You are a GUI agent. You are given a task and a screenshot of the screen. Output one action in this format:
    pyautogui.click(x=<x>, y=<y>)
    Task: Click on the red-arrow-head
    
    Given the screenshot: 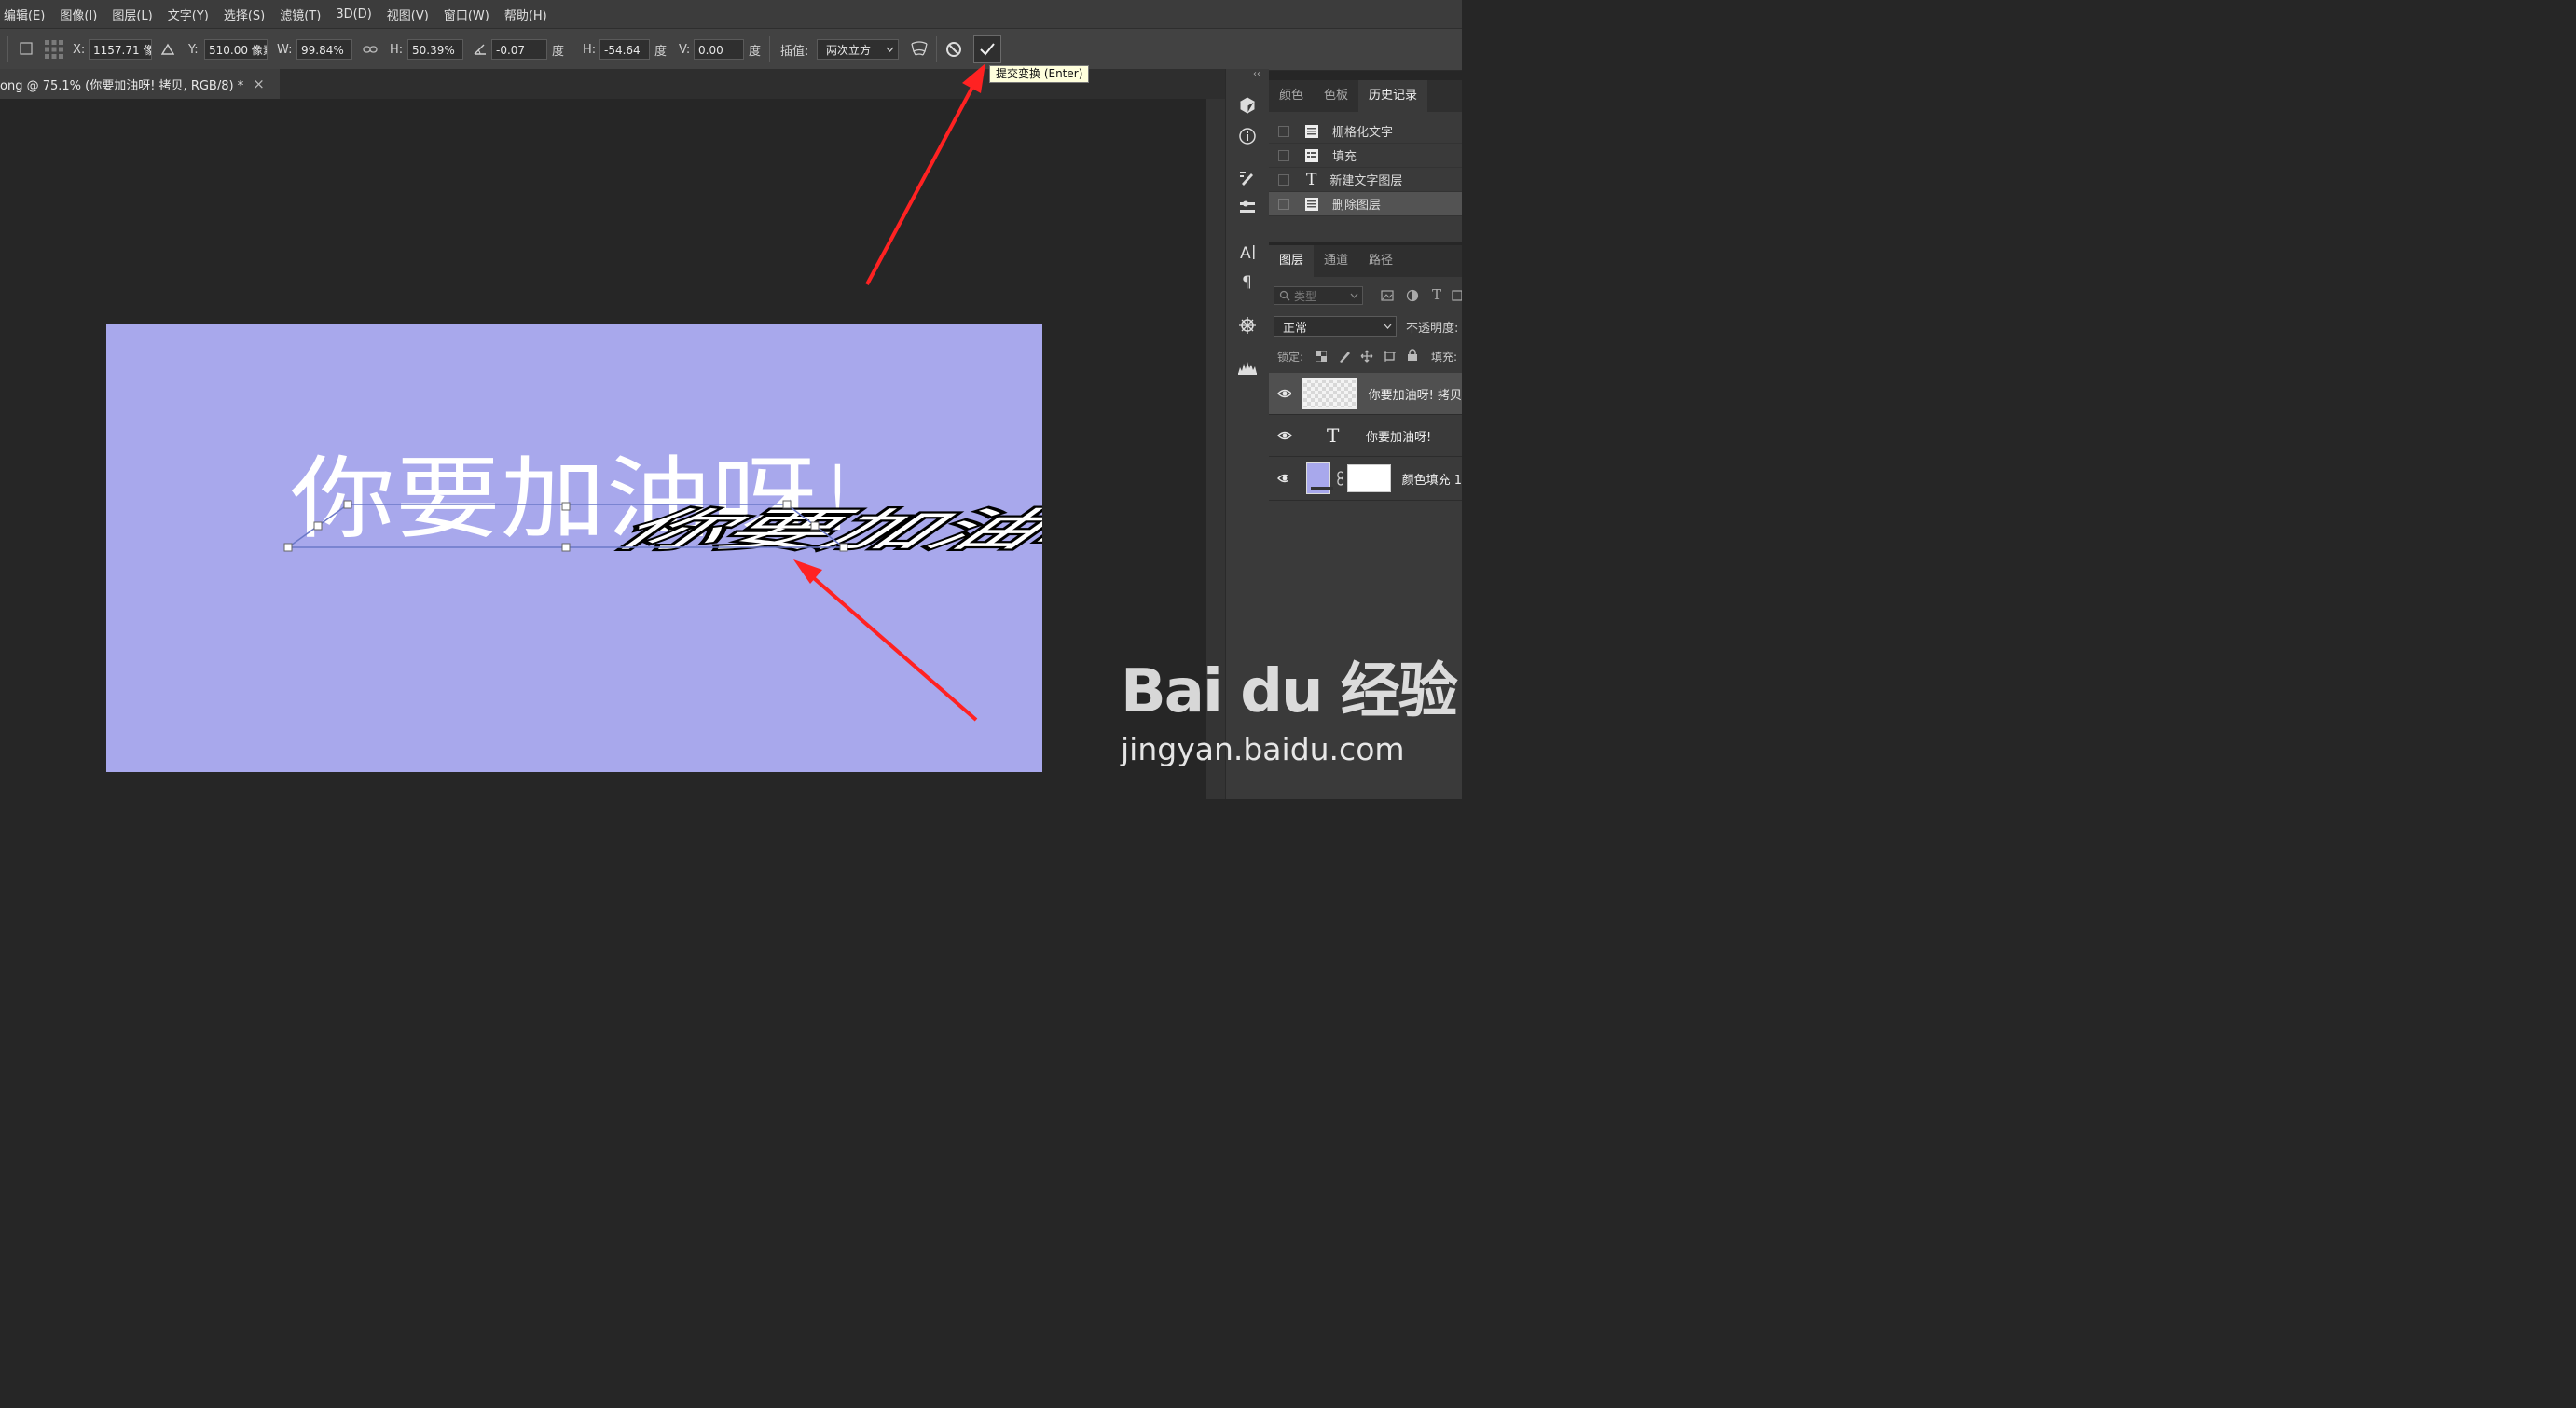 What is the action you would take?
    pyautogui.click(x=973, y=78)
    